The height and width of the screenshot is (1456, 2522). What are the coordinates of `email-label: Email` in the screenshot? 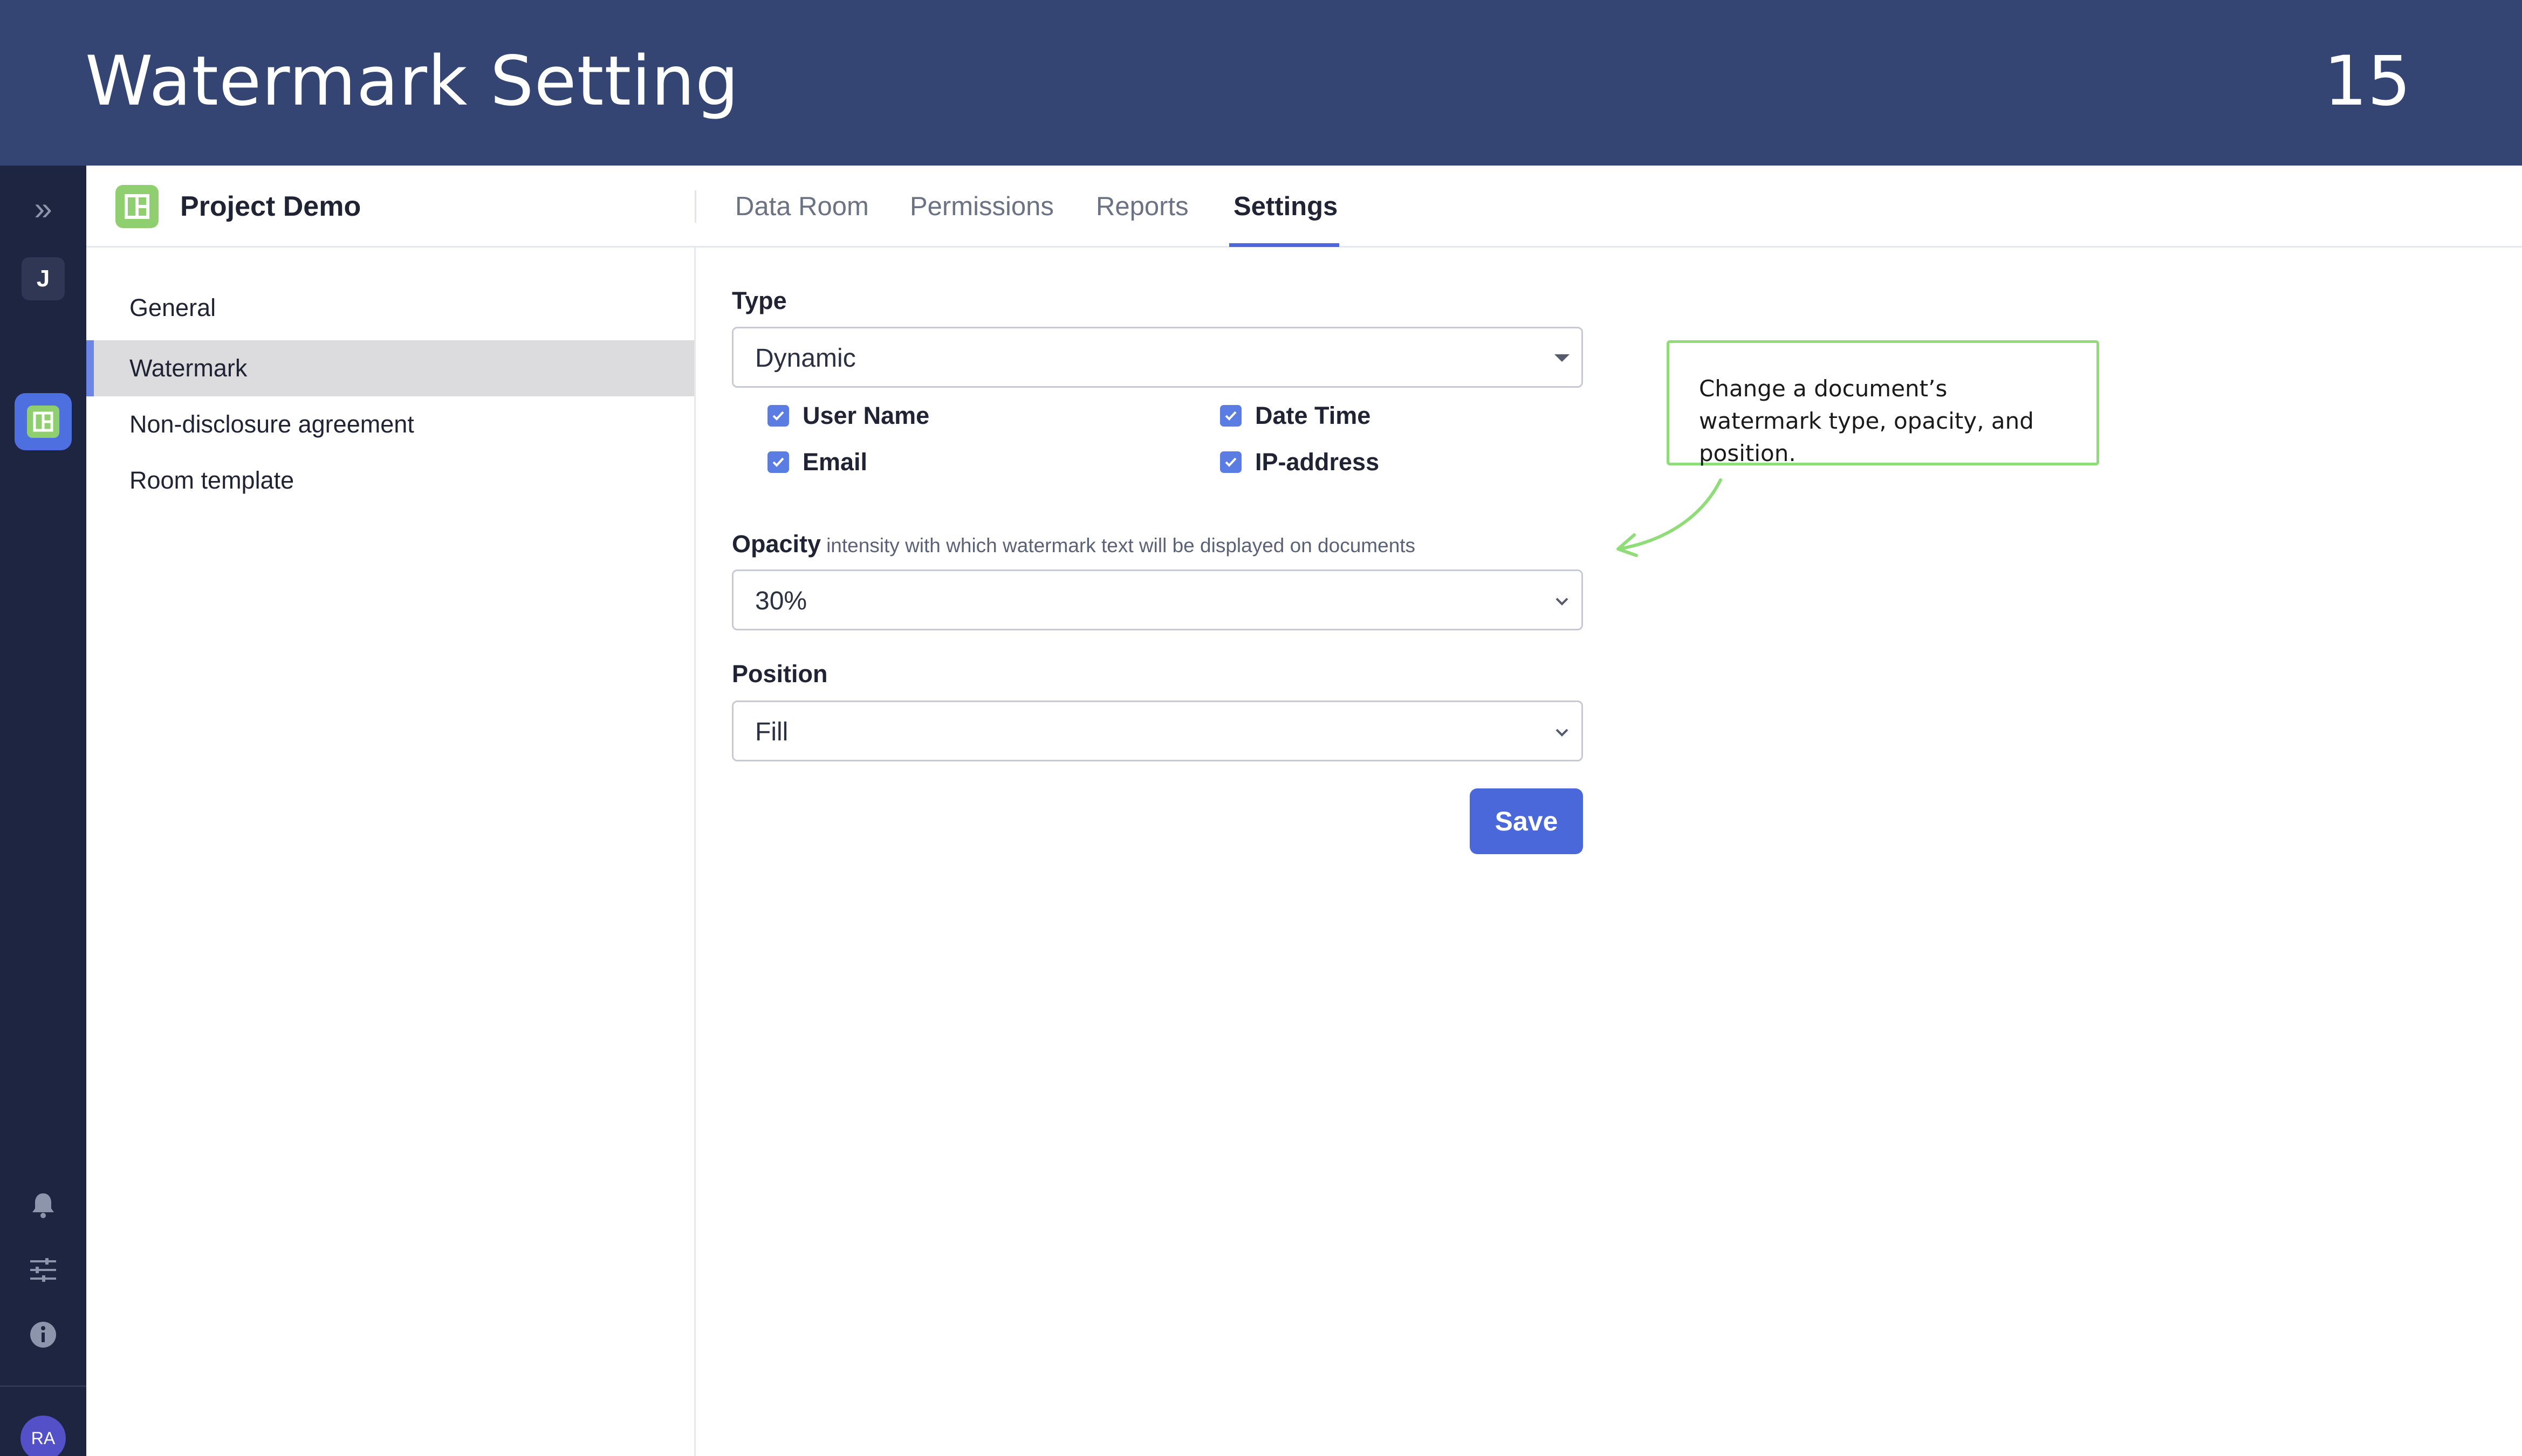 It's located at (835, 462).